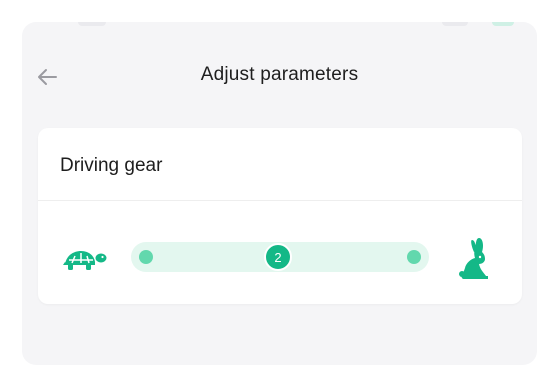 The image size is (549, 381). Describe the element at coordinates (111, 165) in the screenshot. I see `card-title: Driving gear` at that location.